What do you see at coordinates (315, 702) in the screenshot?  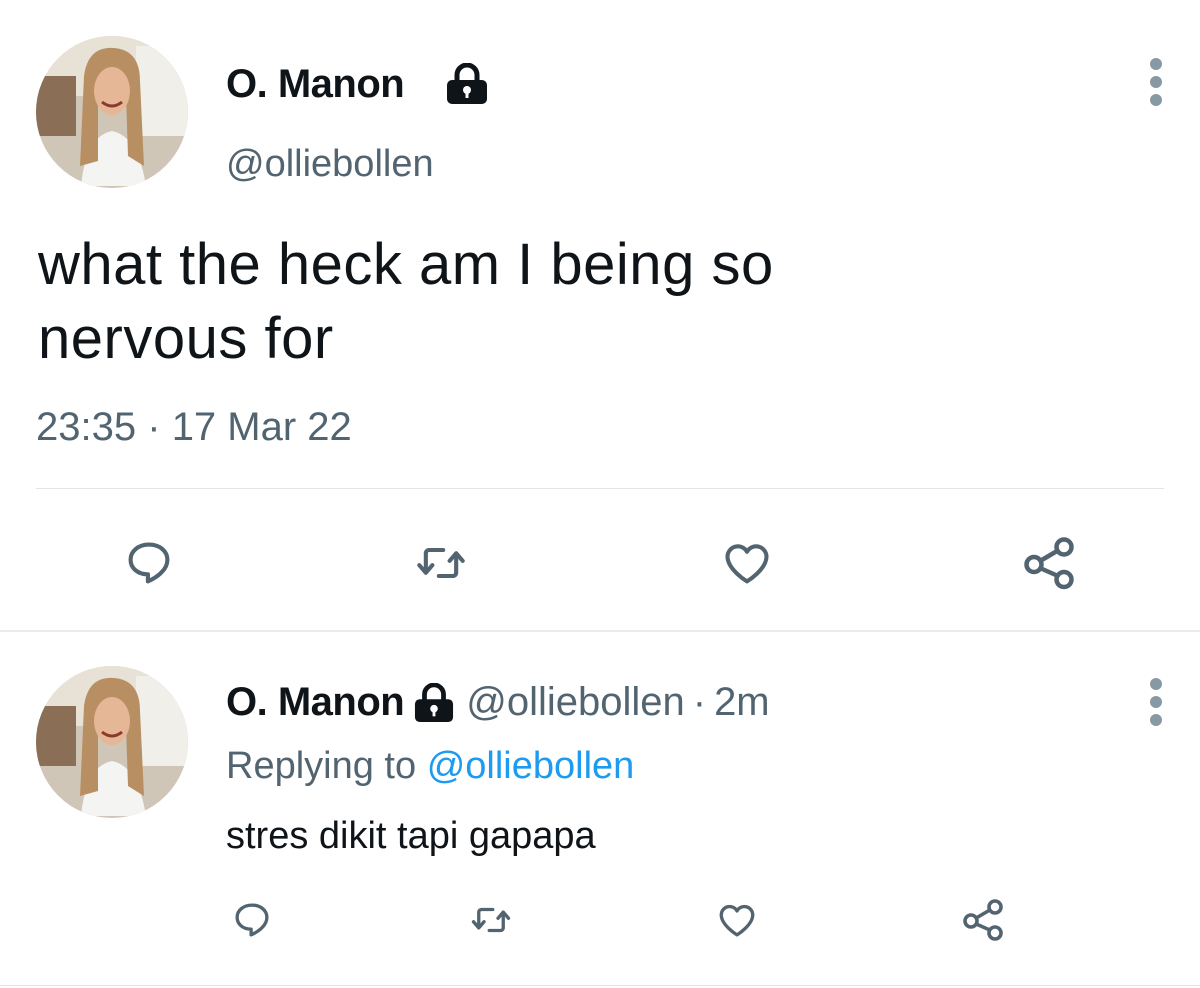 I see `reply-display-name: O. Manon` at bounding box center [315, 702].